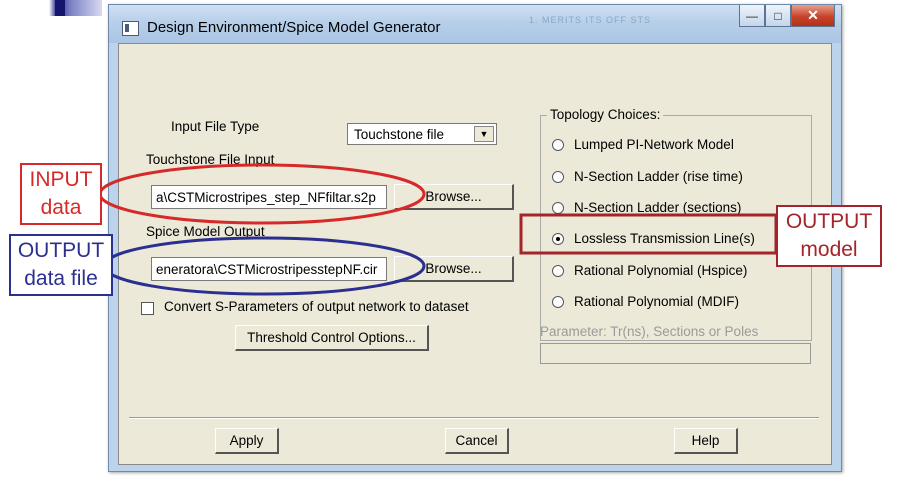 This screenshot has height=483, width=916. I want to click on lossless-highlight-rect, so click(648, 234).